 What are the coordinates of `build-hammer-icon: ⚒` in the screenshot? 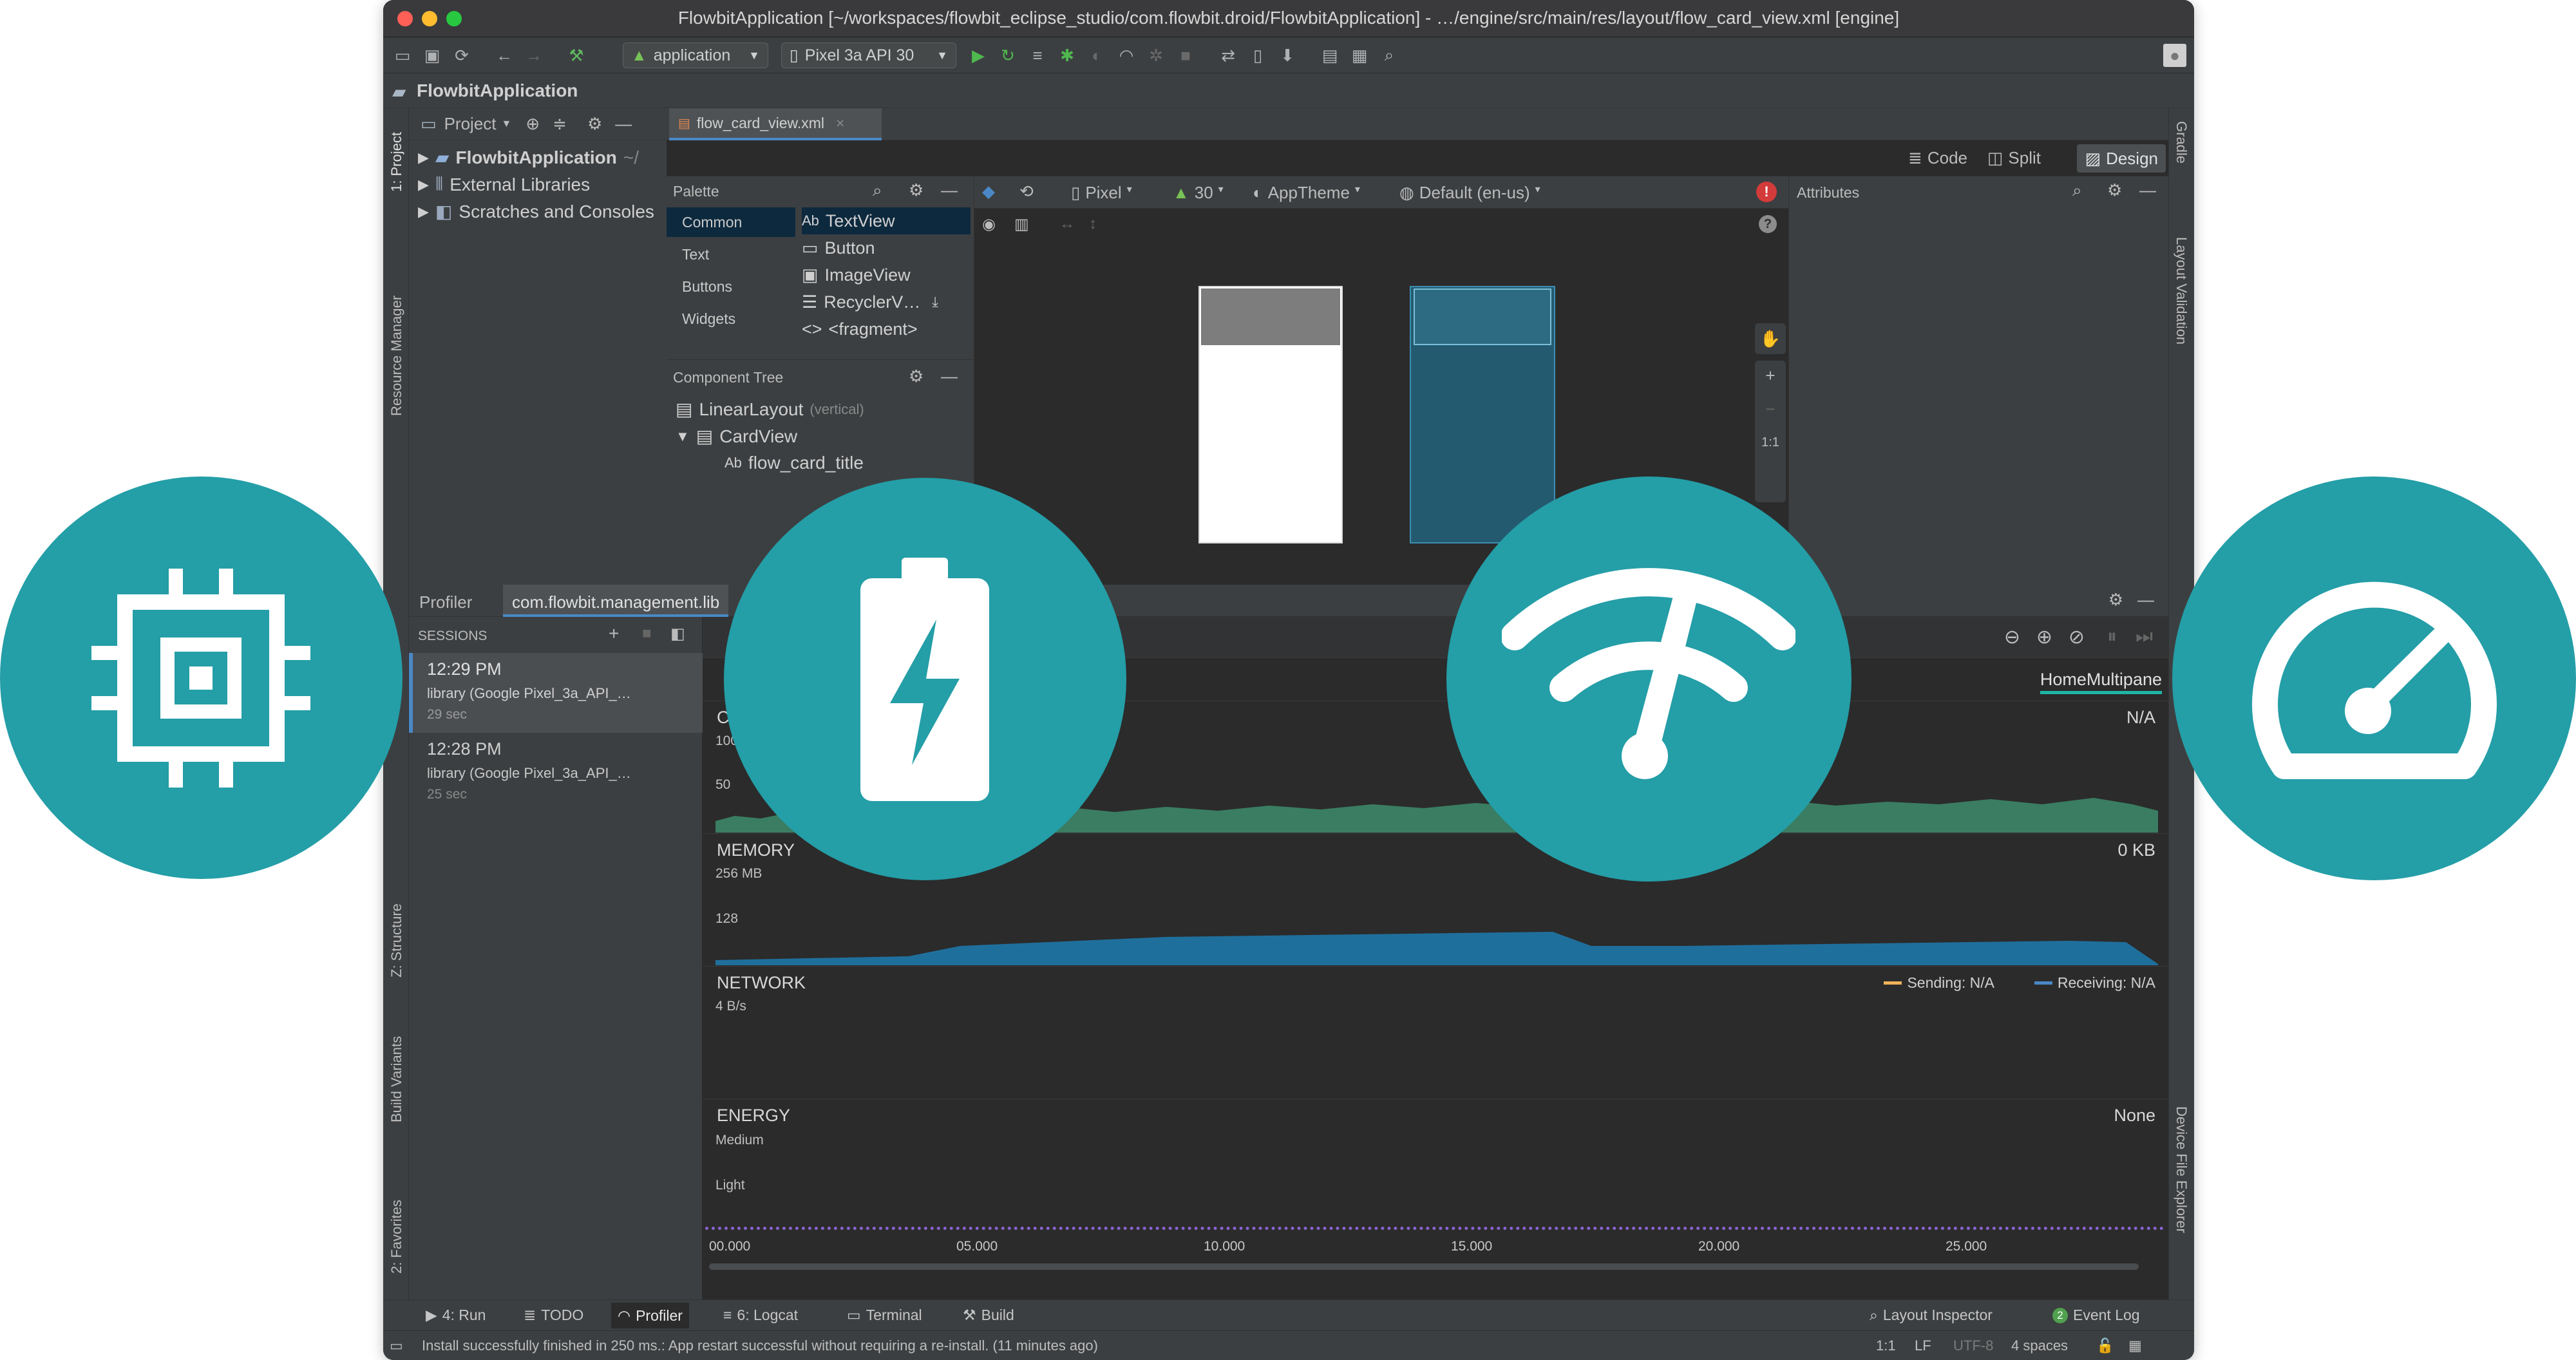 It's located at (576, 55).